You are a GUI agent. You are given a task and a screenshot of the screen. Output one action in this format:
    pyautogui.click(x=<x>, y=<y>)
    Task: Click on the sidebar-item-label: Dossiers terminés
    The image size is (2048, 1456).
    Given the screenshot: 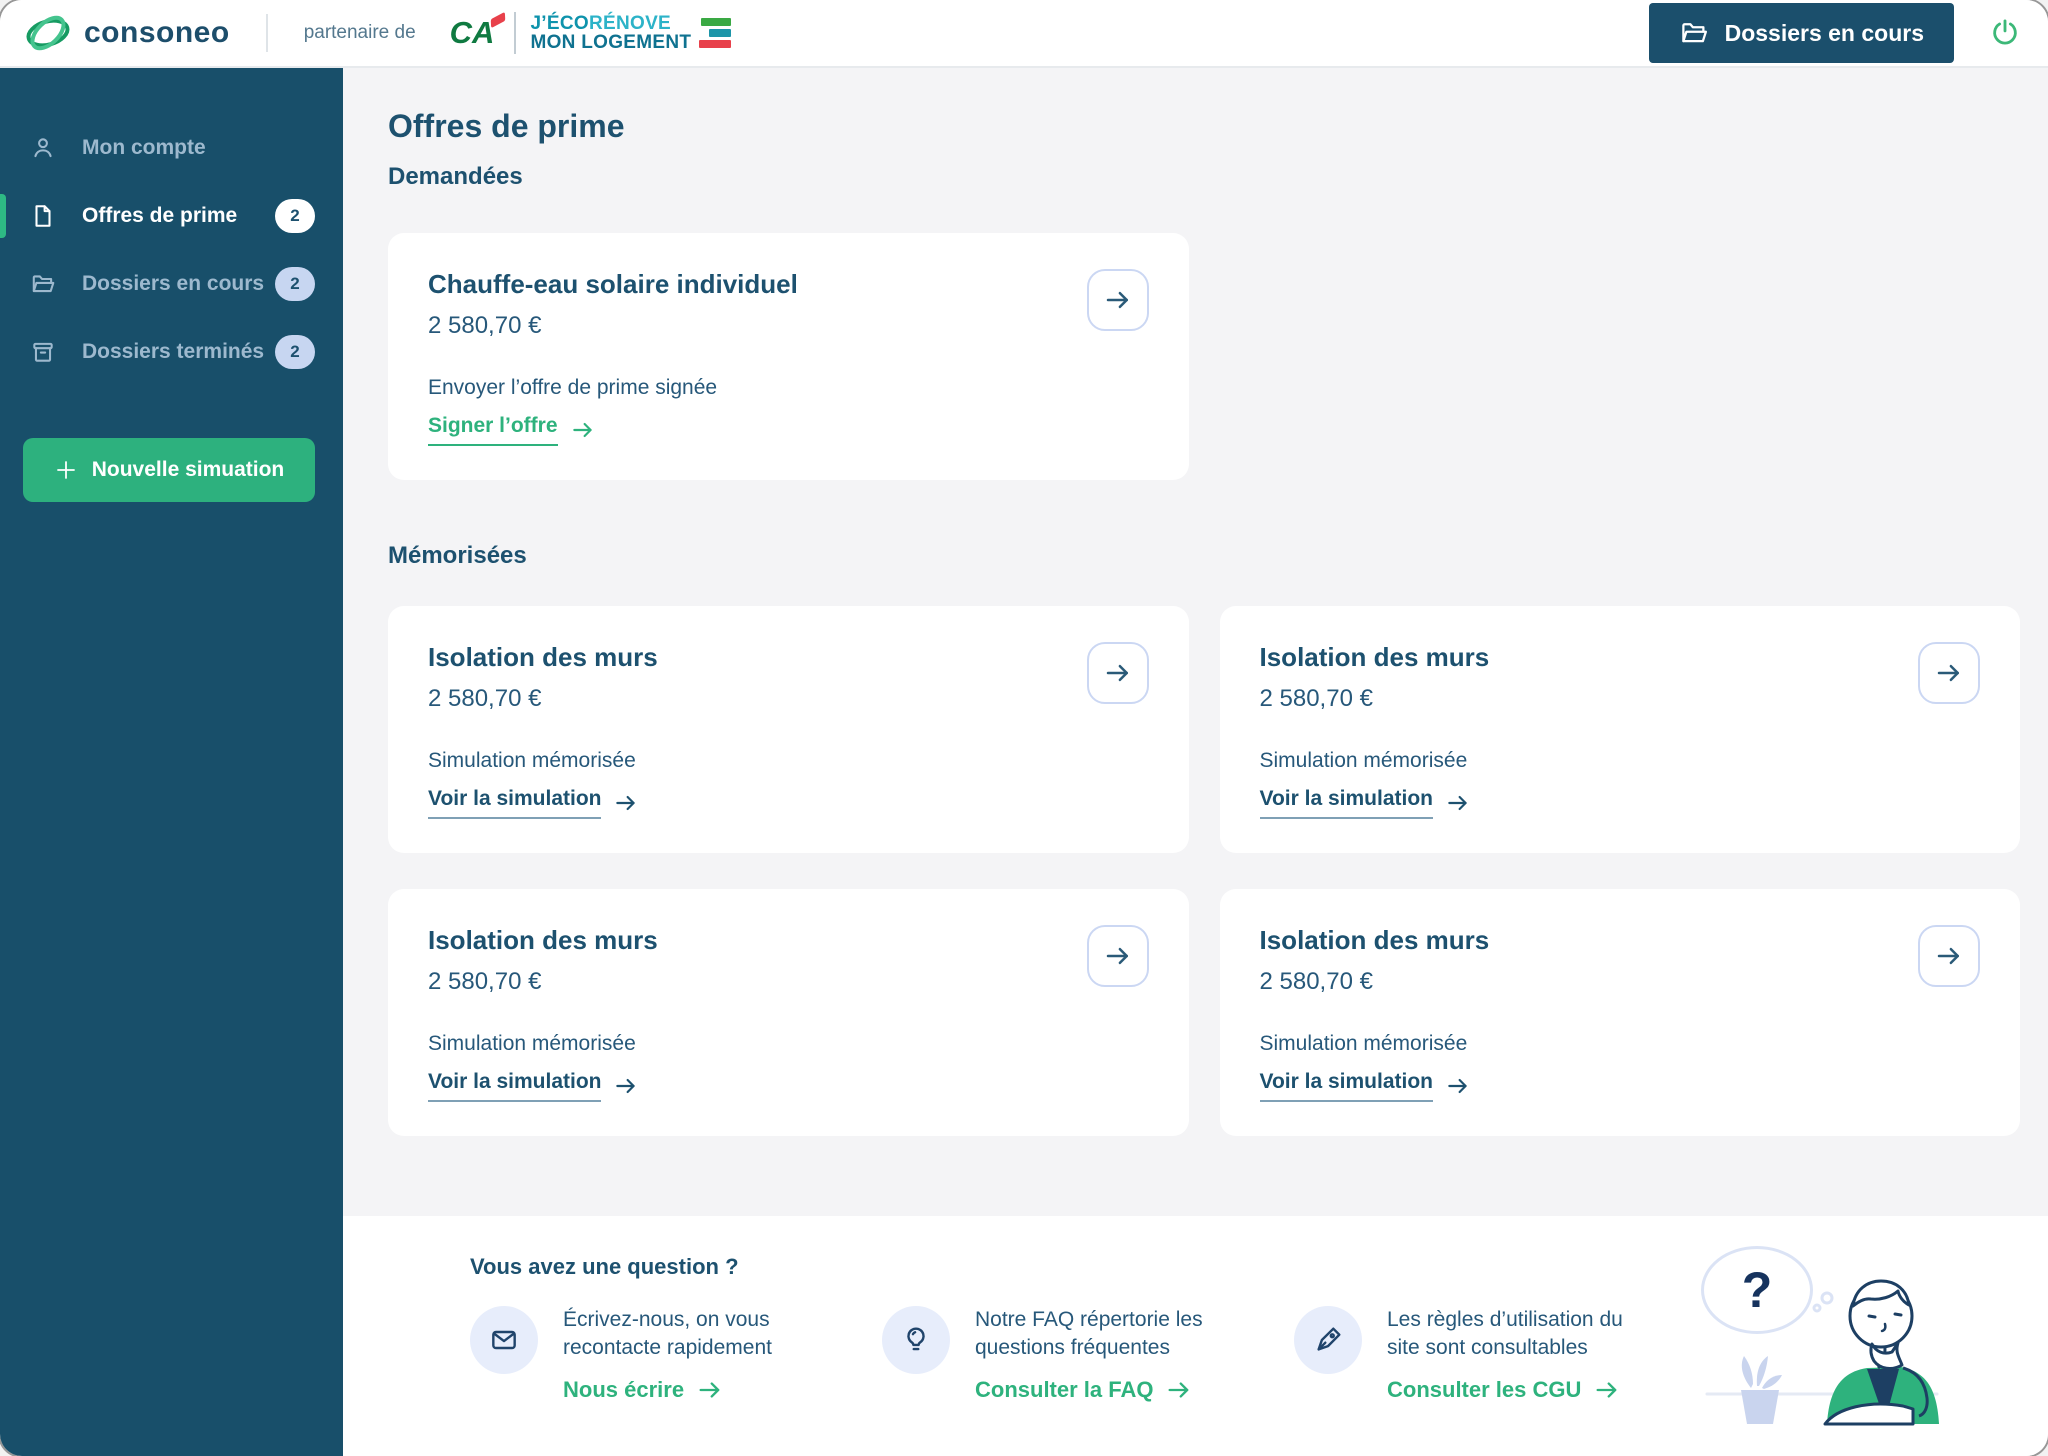 What is the action you would take?
    pyautogui.click(x=173, y=351)
    